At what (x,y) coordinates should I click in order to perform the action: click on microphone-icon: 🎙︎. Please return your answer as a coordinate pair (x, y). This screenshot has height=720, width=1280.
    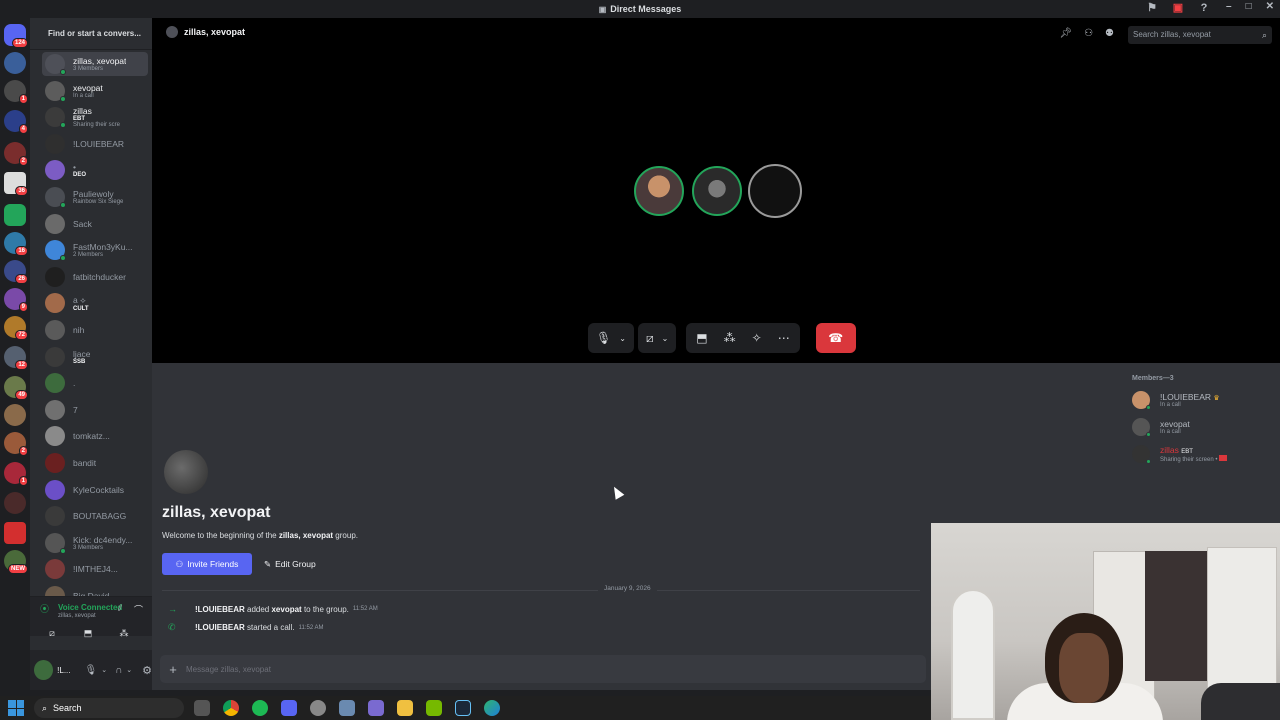
    Looking at the image, I should click on (90, 670).